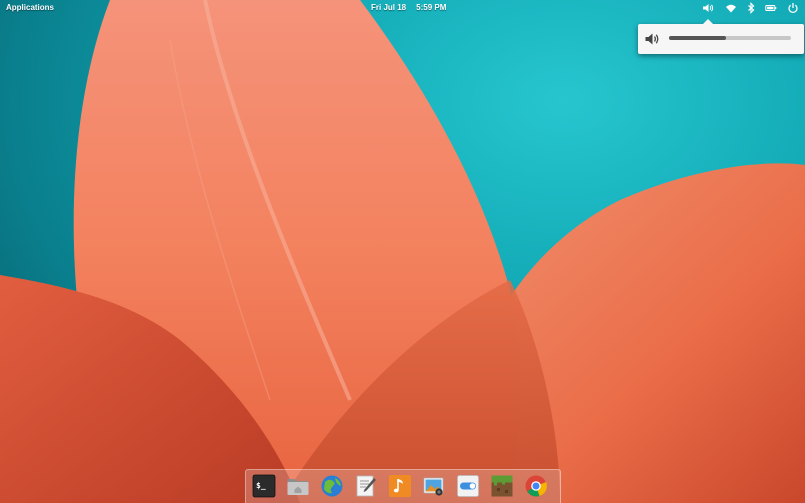  I want to click on folder-icon, so click(298, 487).